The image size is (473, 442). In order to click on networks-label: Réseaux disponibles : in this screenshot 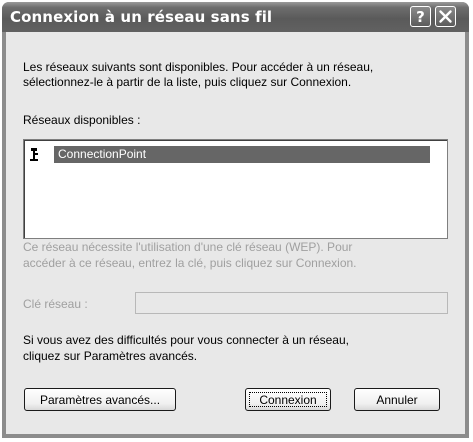, I will do `click(82, 120)`.